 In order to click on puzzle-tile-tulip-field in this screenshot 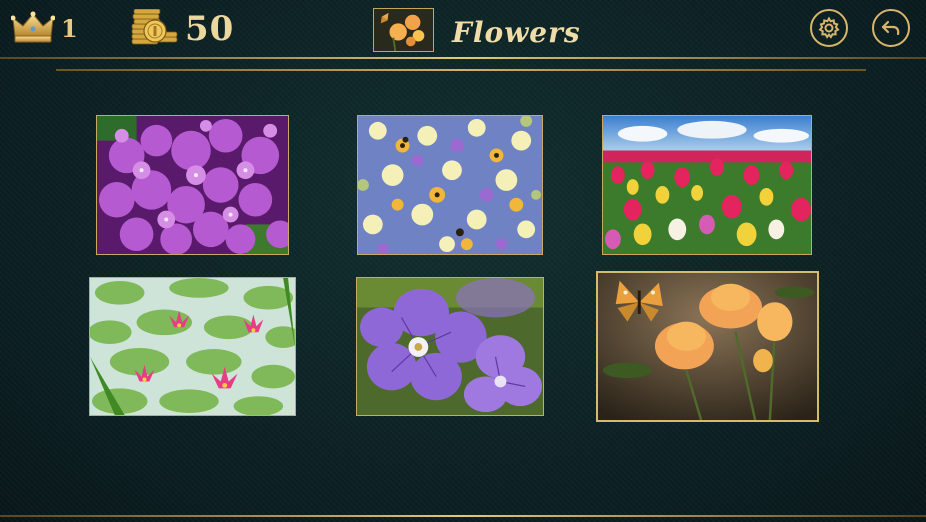, I will do `click(707, 185)`.